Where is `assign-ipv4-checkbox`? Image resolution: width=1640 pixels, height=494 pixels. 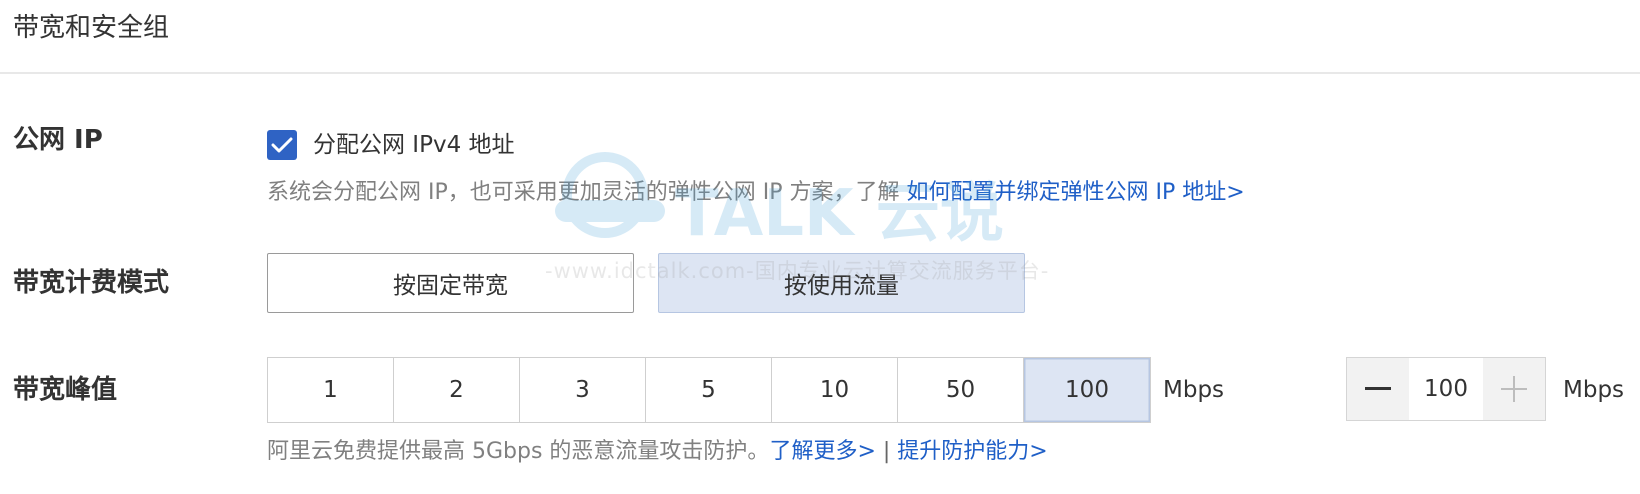 assign-ipv4-checkbox is located at coordinates (282, 145).